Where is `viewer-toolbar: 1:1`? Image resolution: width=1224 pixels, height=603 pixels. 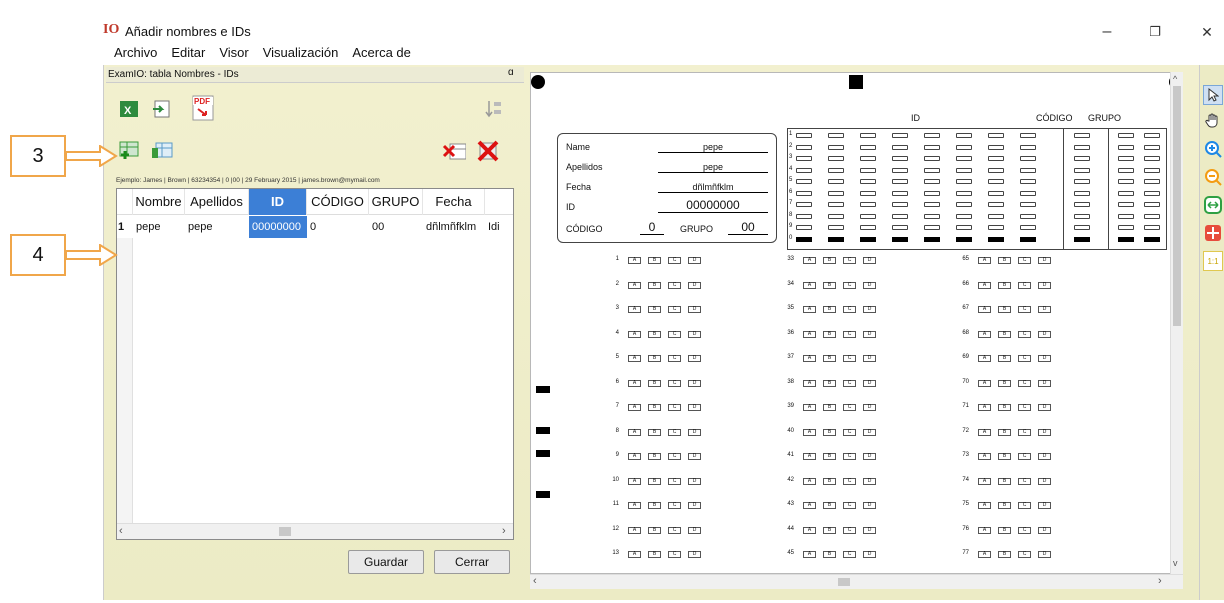
viewer-toolbar: 1:1 is located at coordinates (1211, 332).